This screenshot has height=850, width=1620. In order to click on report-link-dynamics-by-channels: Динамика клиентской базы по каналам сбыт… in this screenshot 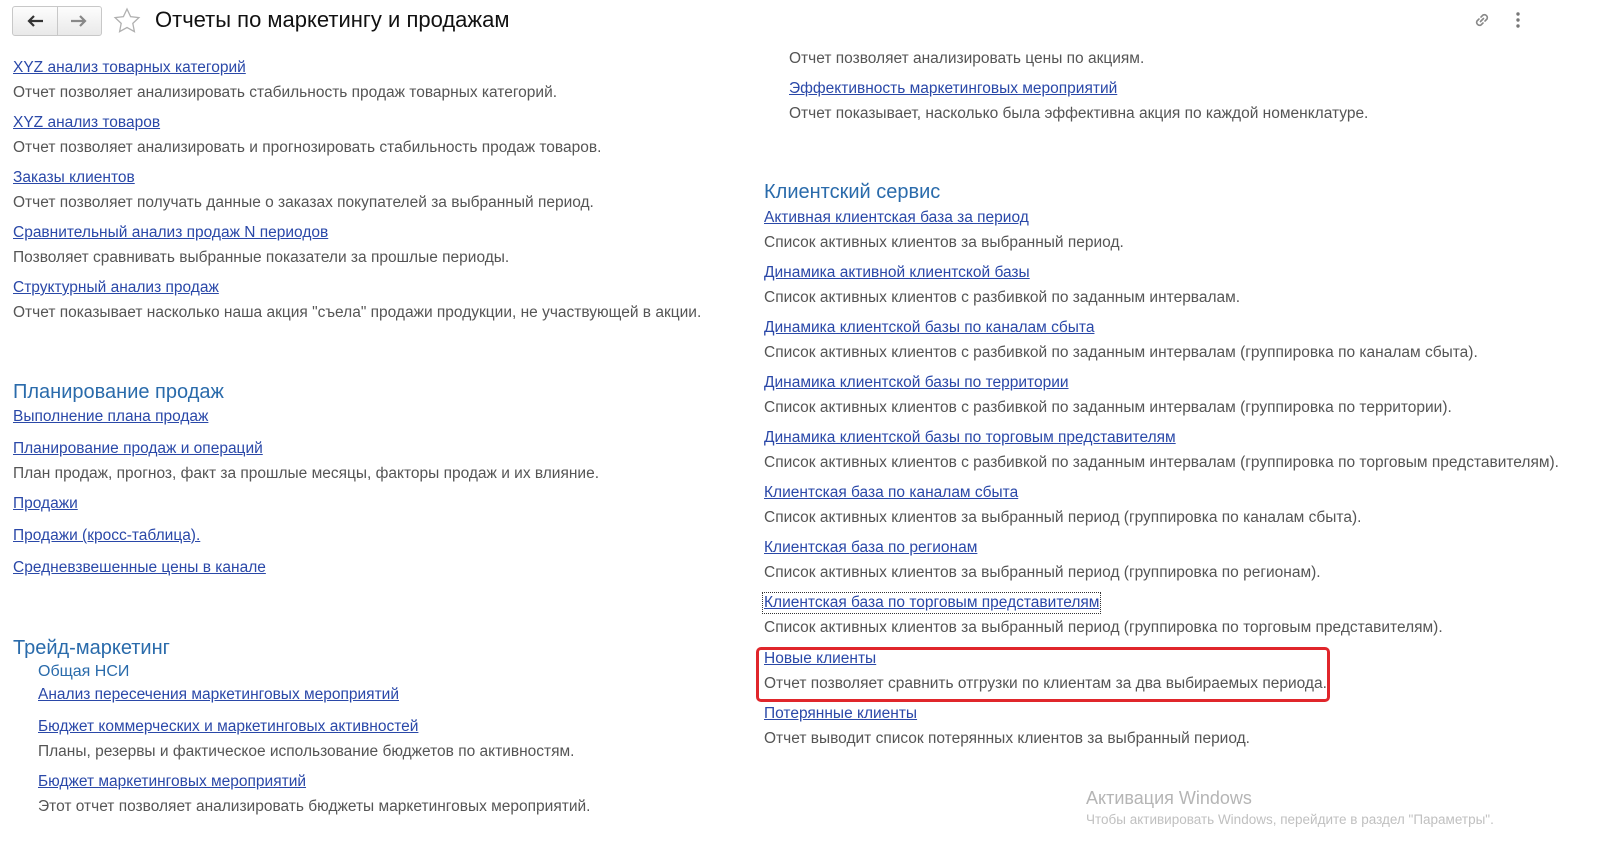, I will do `click(929, 328)`.